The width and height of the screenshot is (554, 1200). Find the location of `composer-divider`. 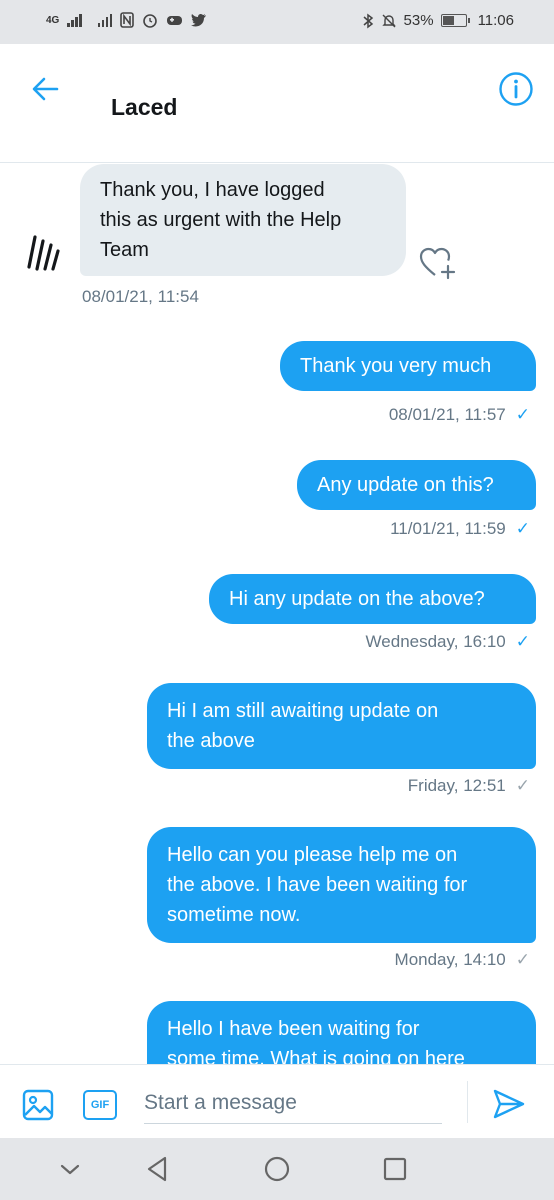

composer-divider is located at coordinates (467, 1102).